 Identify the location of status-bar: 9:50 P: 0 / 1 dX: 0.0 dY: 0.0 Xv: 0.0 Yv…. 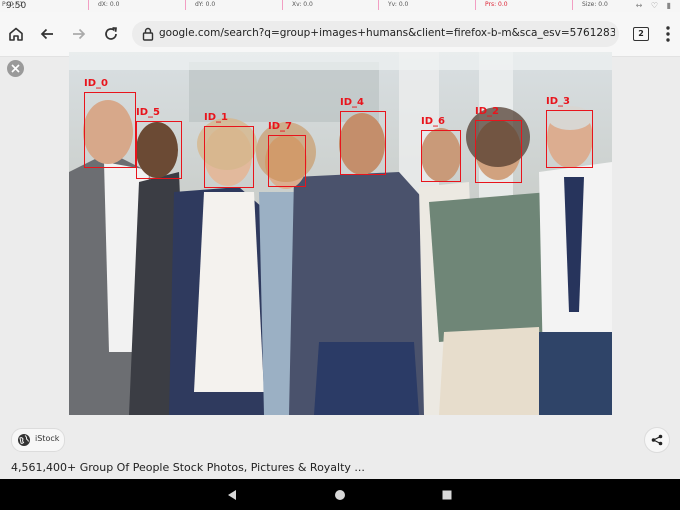
(340, 6).